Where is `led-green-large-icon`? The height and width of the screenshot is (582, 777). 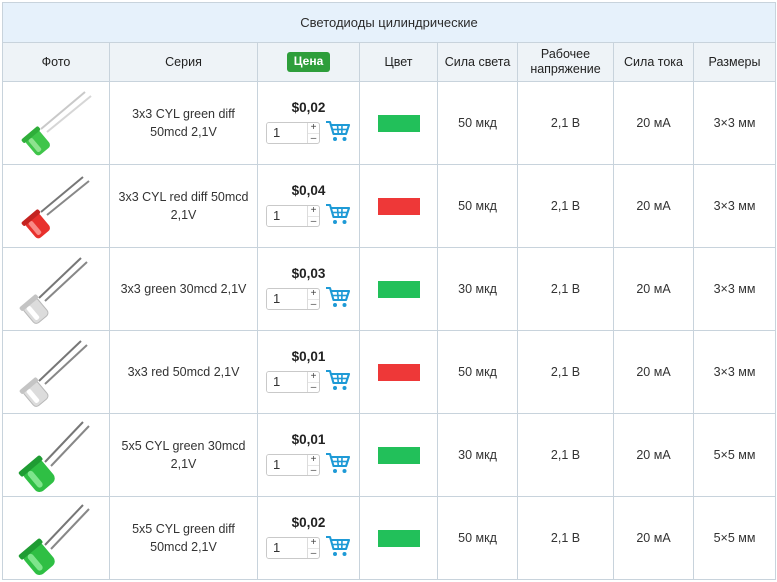
led-green-large-icon is located at coordinates (54, 456).